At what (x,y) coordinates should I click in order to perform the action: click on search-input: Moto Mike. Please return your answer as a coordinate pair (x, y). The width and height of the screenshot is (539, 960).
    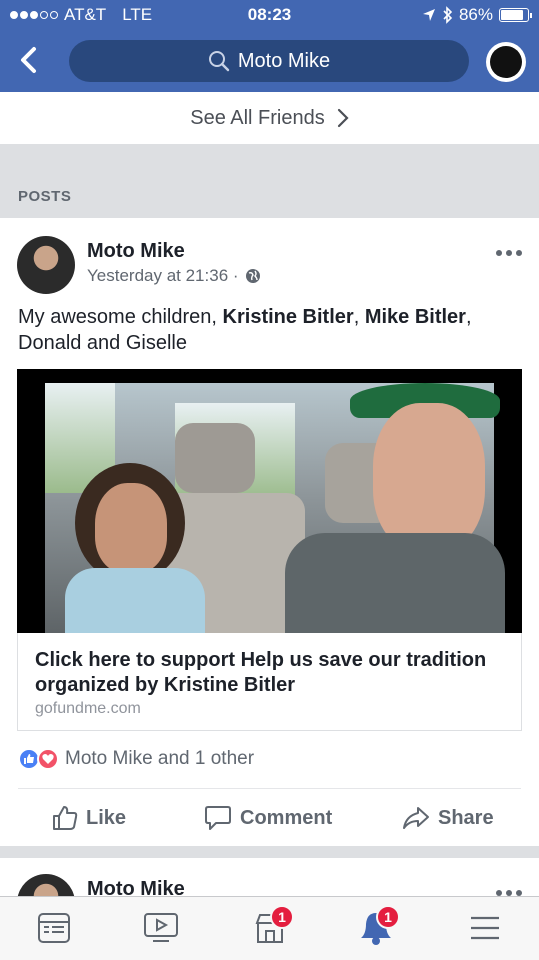
    Looking at the image, I should click on (269, 61).